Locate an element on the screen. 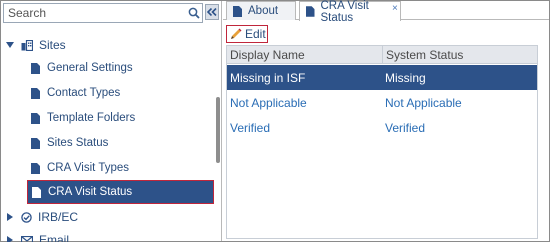  tree-item-template-folders: Template Folders is located at coordinates (83, 118).